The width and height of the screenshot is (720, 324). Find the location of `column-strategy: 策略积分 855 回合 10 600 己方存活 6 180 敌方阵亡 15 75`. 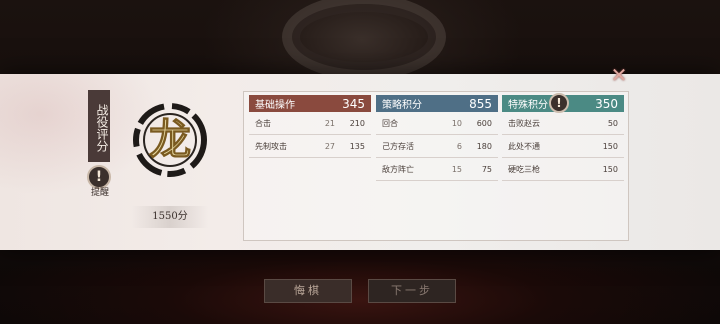

column-strategy: 策略积分 855 回合 10 600 己方存活 6 180 敌方阵亡 15 75 is located at coordinates (437, 138).